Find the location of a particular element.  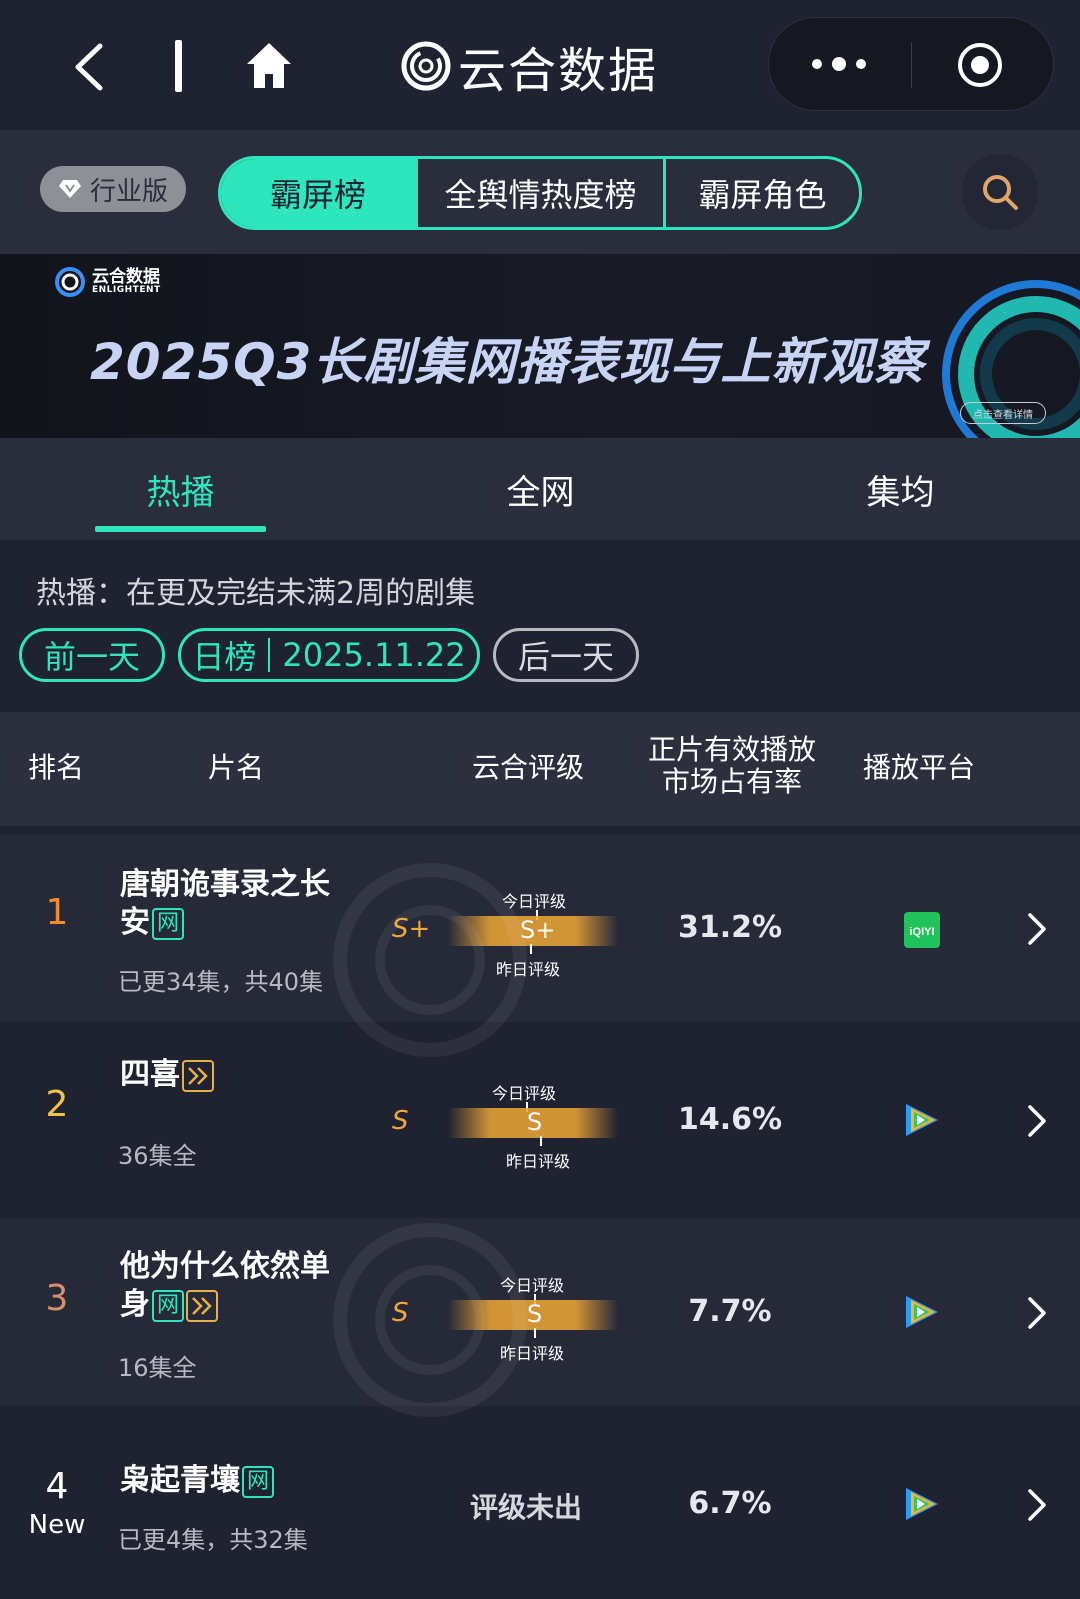

svg-text: iQIYI is located at coordinates (921, 932).